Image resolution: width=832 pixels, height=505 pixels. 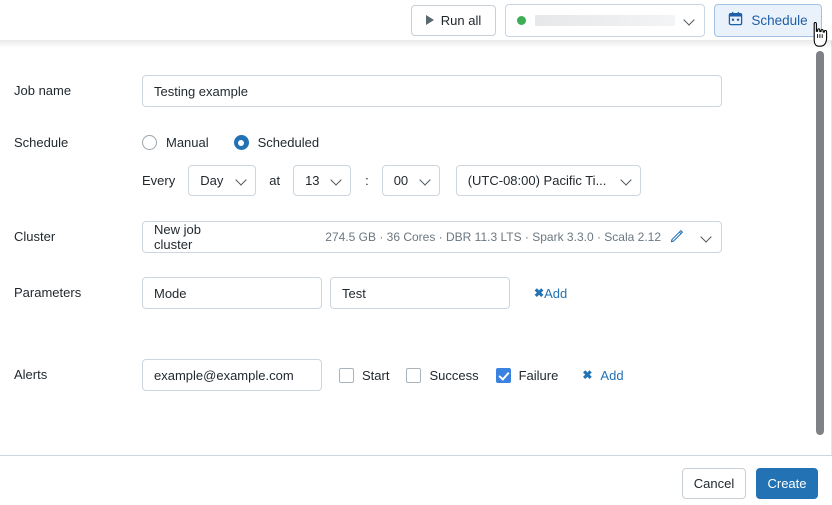 I want to click on radio-manual, so click(x=149, y=142).